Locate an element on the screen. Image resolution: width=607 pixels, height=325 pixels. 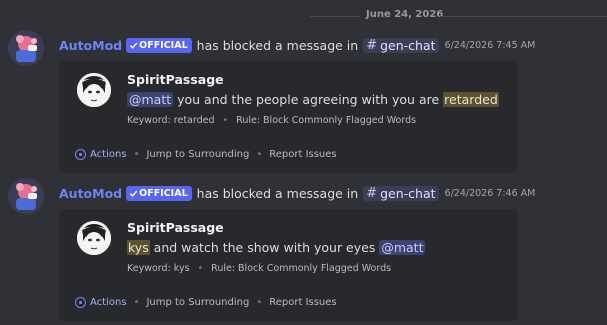
keyword-label: Keyword: retarded is located at coordinates (171, 120).